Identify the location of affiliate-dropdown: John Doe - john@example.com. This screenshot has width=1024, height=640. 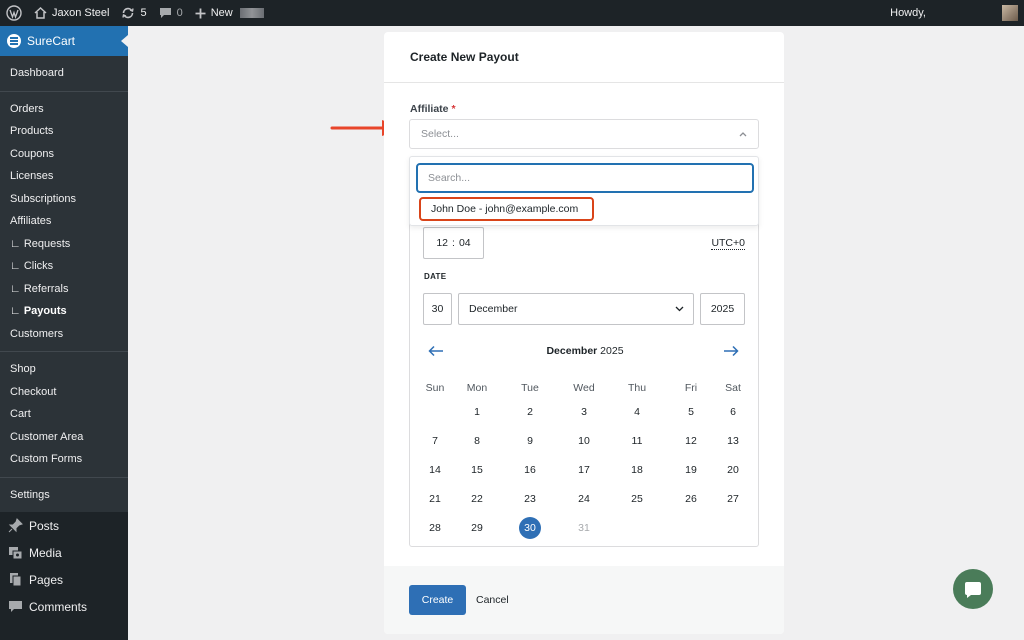
(584, 191).